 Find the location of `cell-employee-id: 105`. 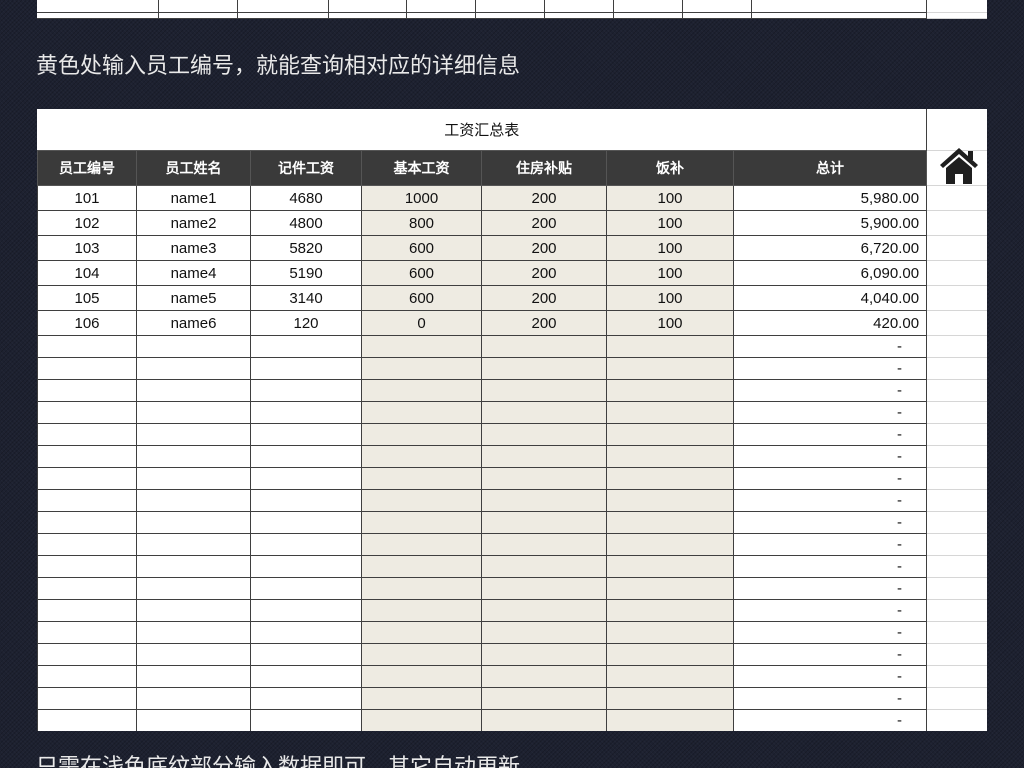

cell-employee-id: 105 is located at coordinates (87, 298).